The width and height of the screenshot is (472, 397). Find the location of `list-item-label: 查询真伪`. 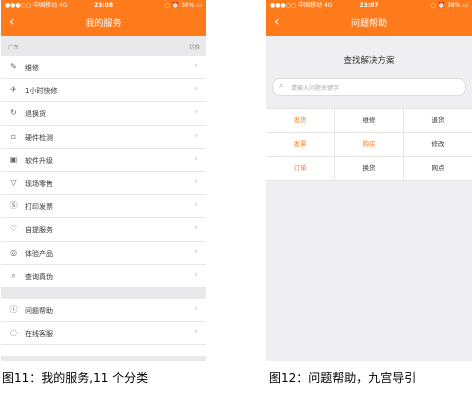

list-item-label: 查询真伪 is located at coordinates (39, 276).